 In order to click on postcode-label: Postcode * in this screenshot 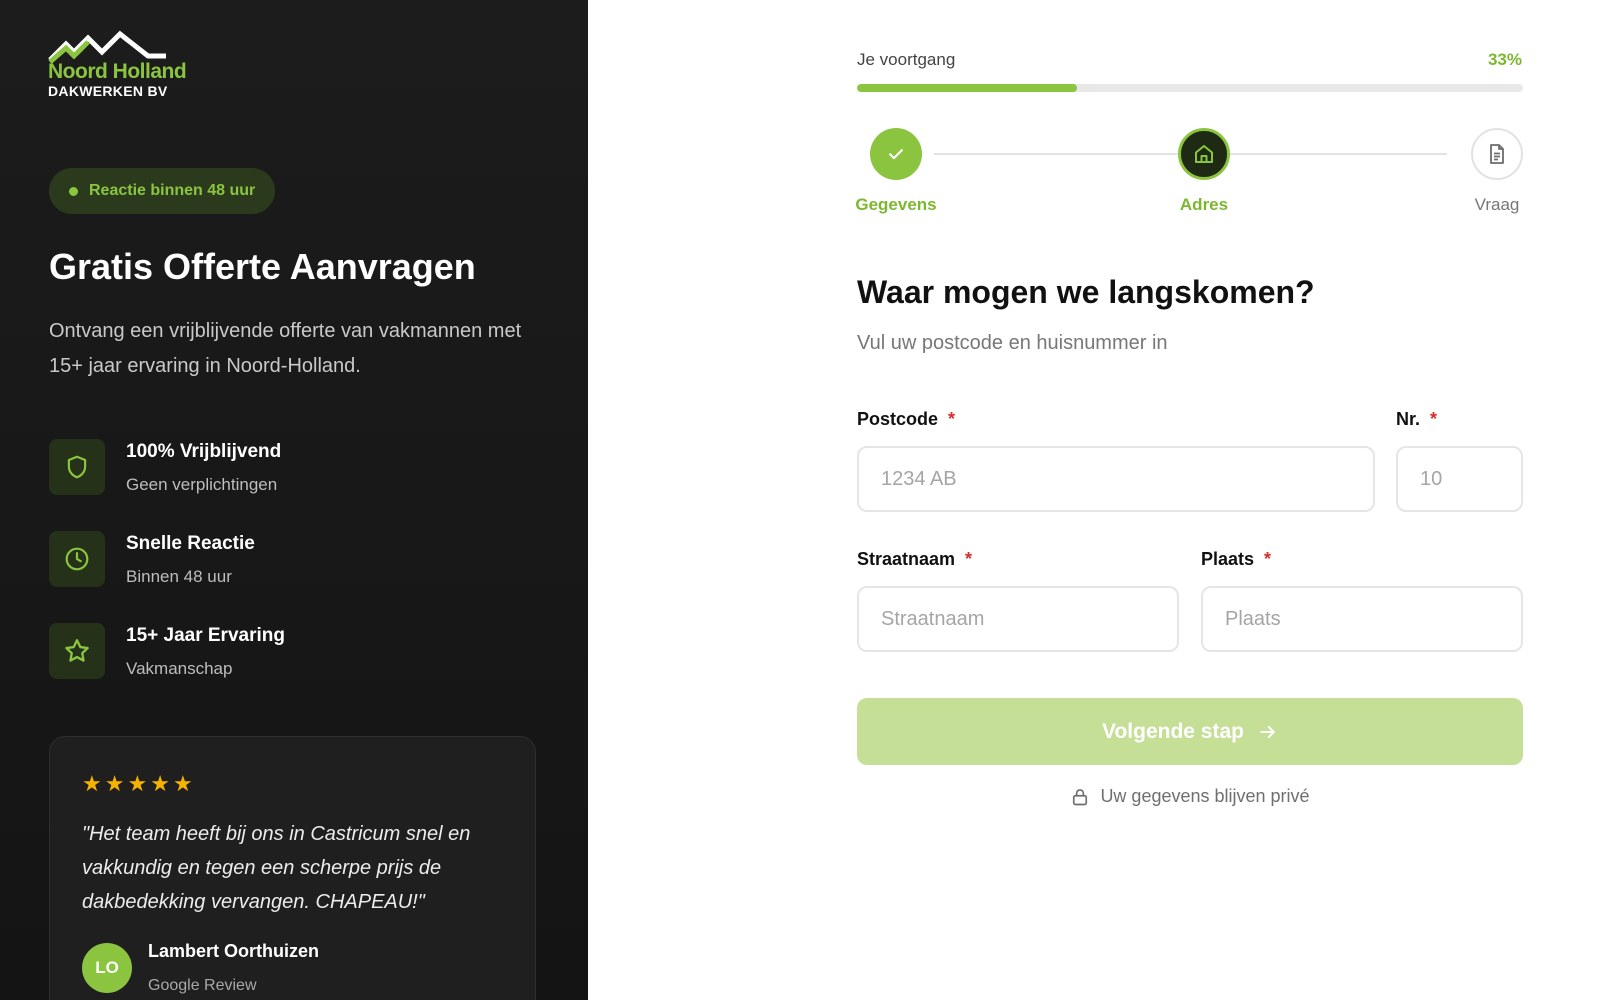, I will do `click(906, 419)`.